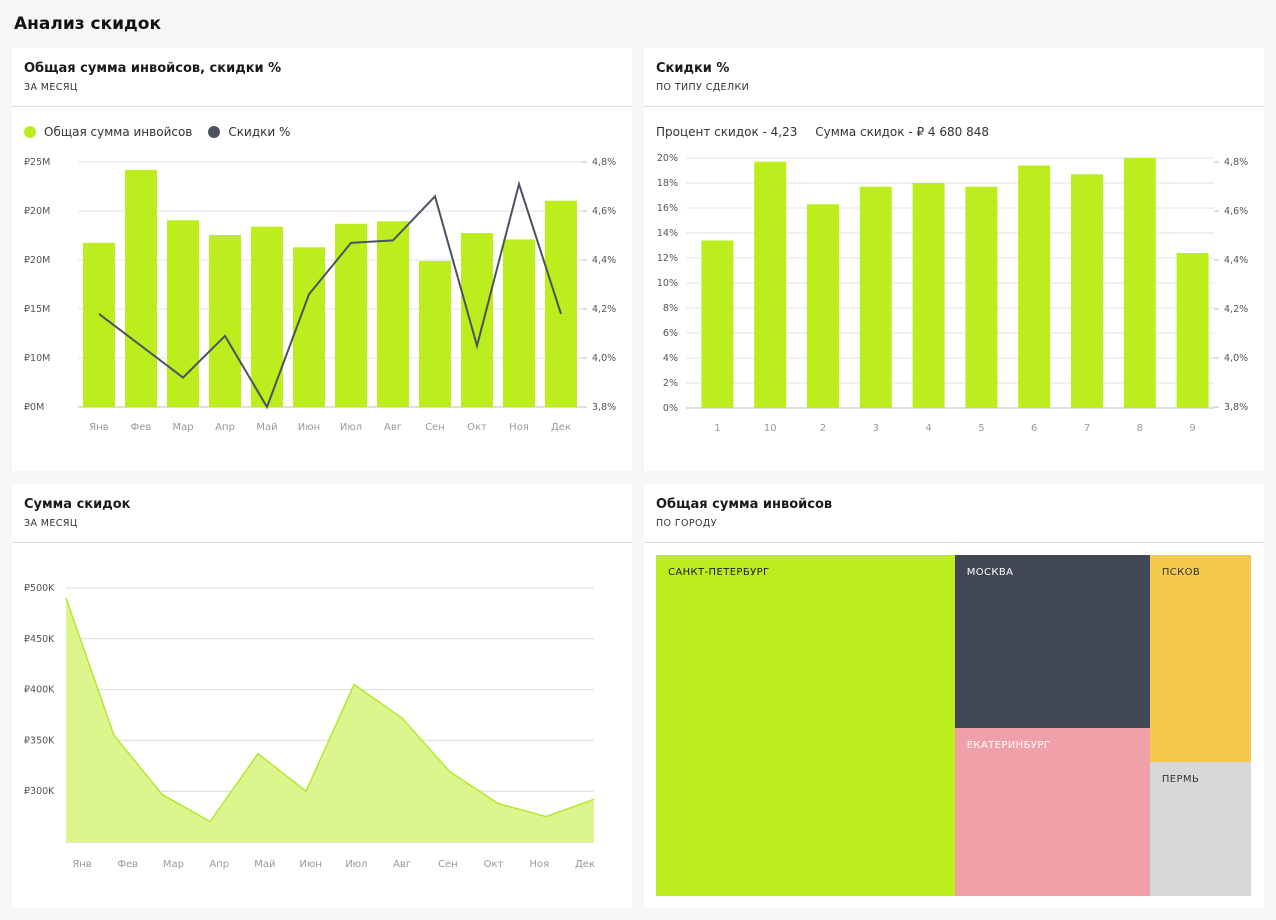 The width and height of the screenshot is (1276, 920). I want to click on y-tick-label: ₽400K, so click(39, 690).